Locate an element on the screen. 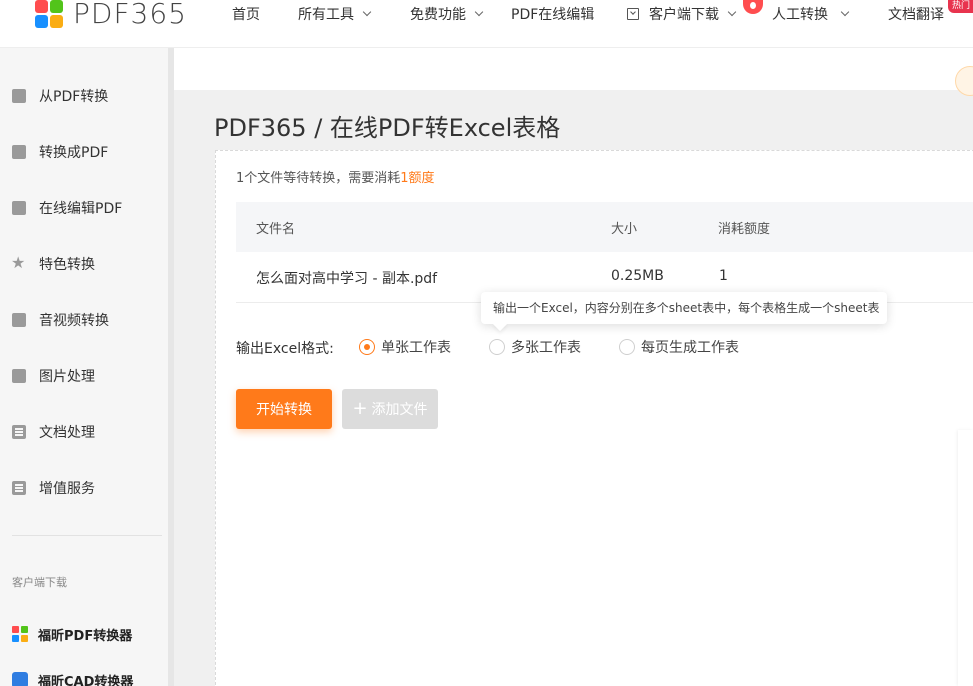 Image resolution: width=973 pixels, height=686 pixels. col-header-size: 大小 is located at coordinates (624, 229).